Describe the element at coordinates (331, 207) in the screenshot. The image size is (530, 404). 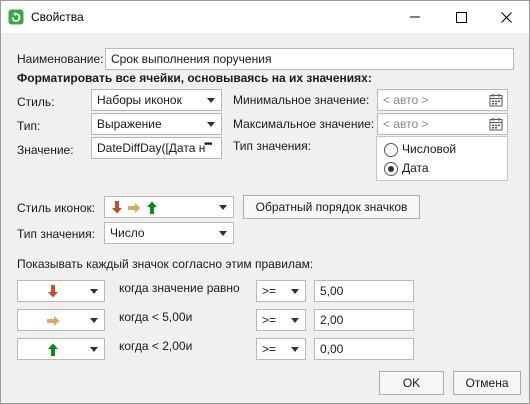
I see `reverse-order-button: Обратный порядок значков` at that location.